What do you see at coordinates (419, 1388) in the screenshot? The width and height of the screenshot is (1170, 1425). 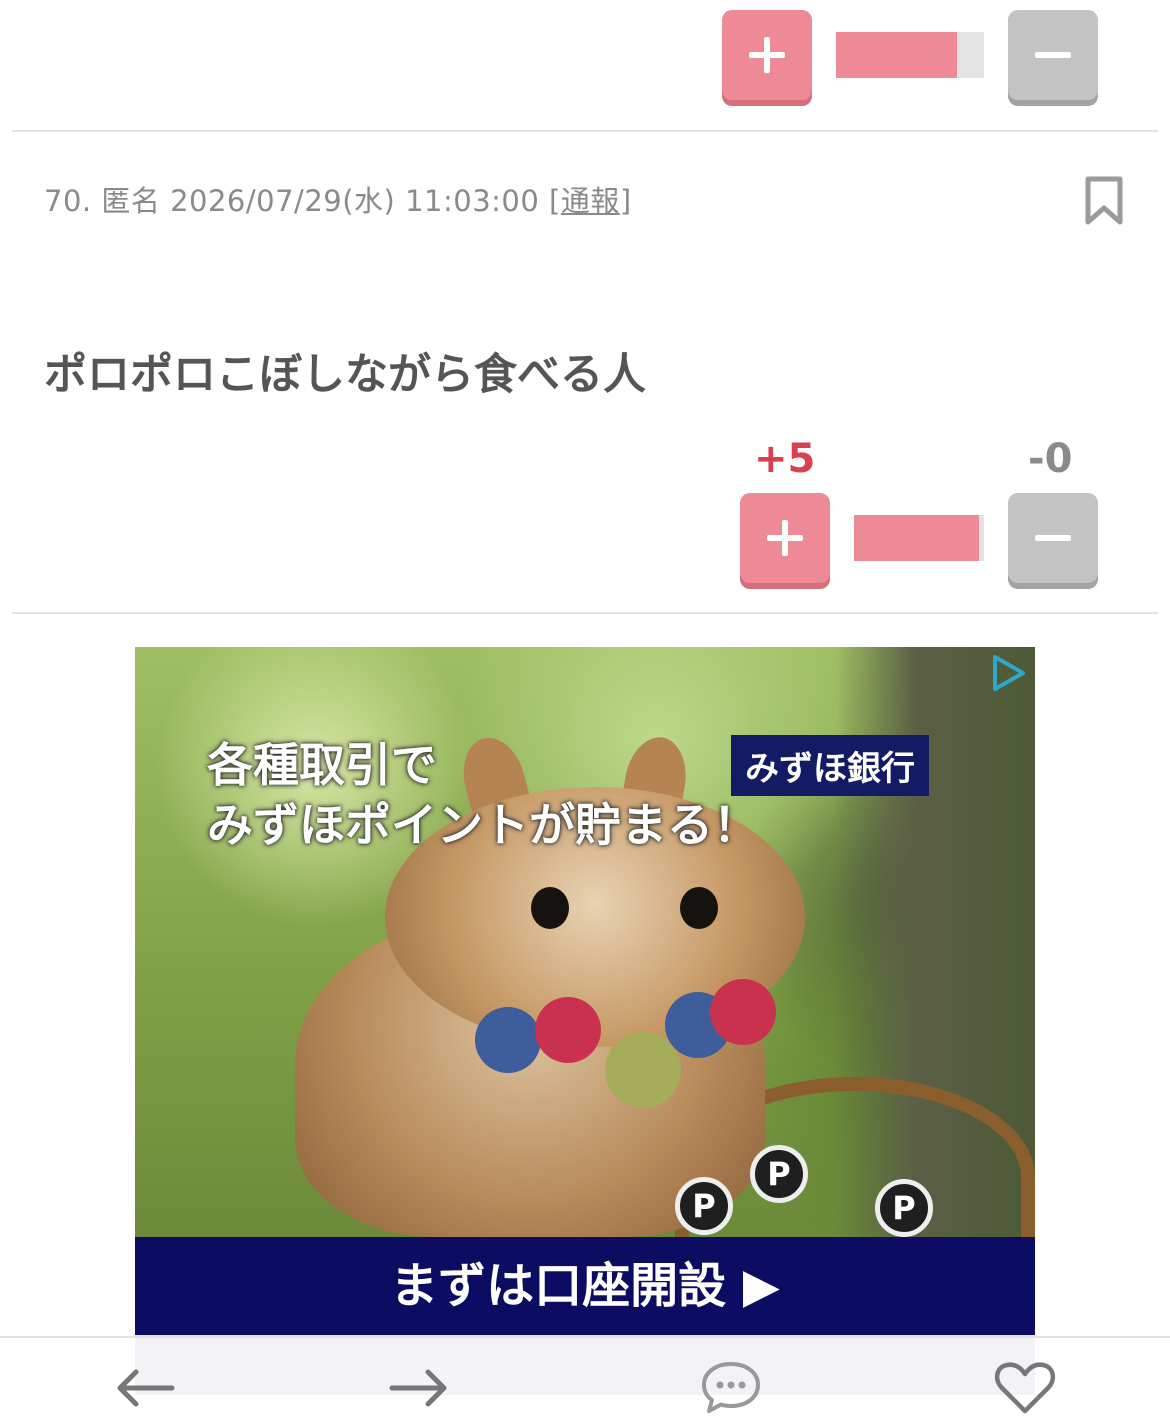 I see `forward-arrow-icon` at bounding box center [419, 1388].